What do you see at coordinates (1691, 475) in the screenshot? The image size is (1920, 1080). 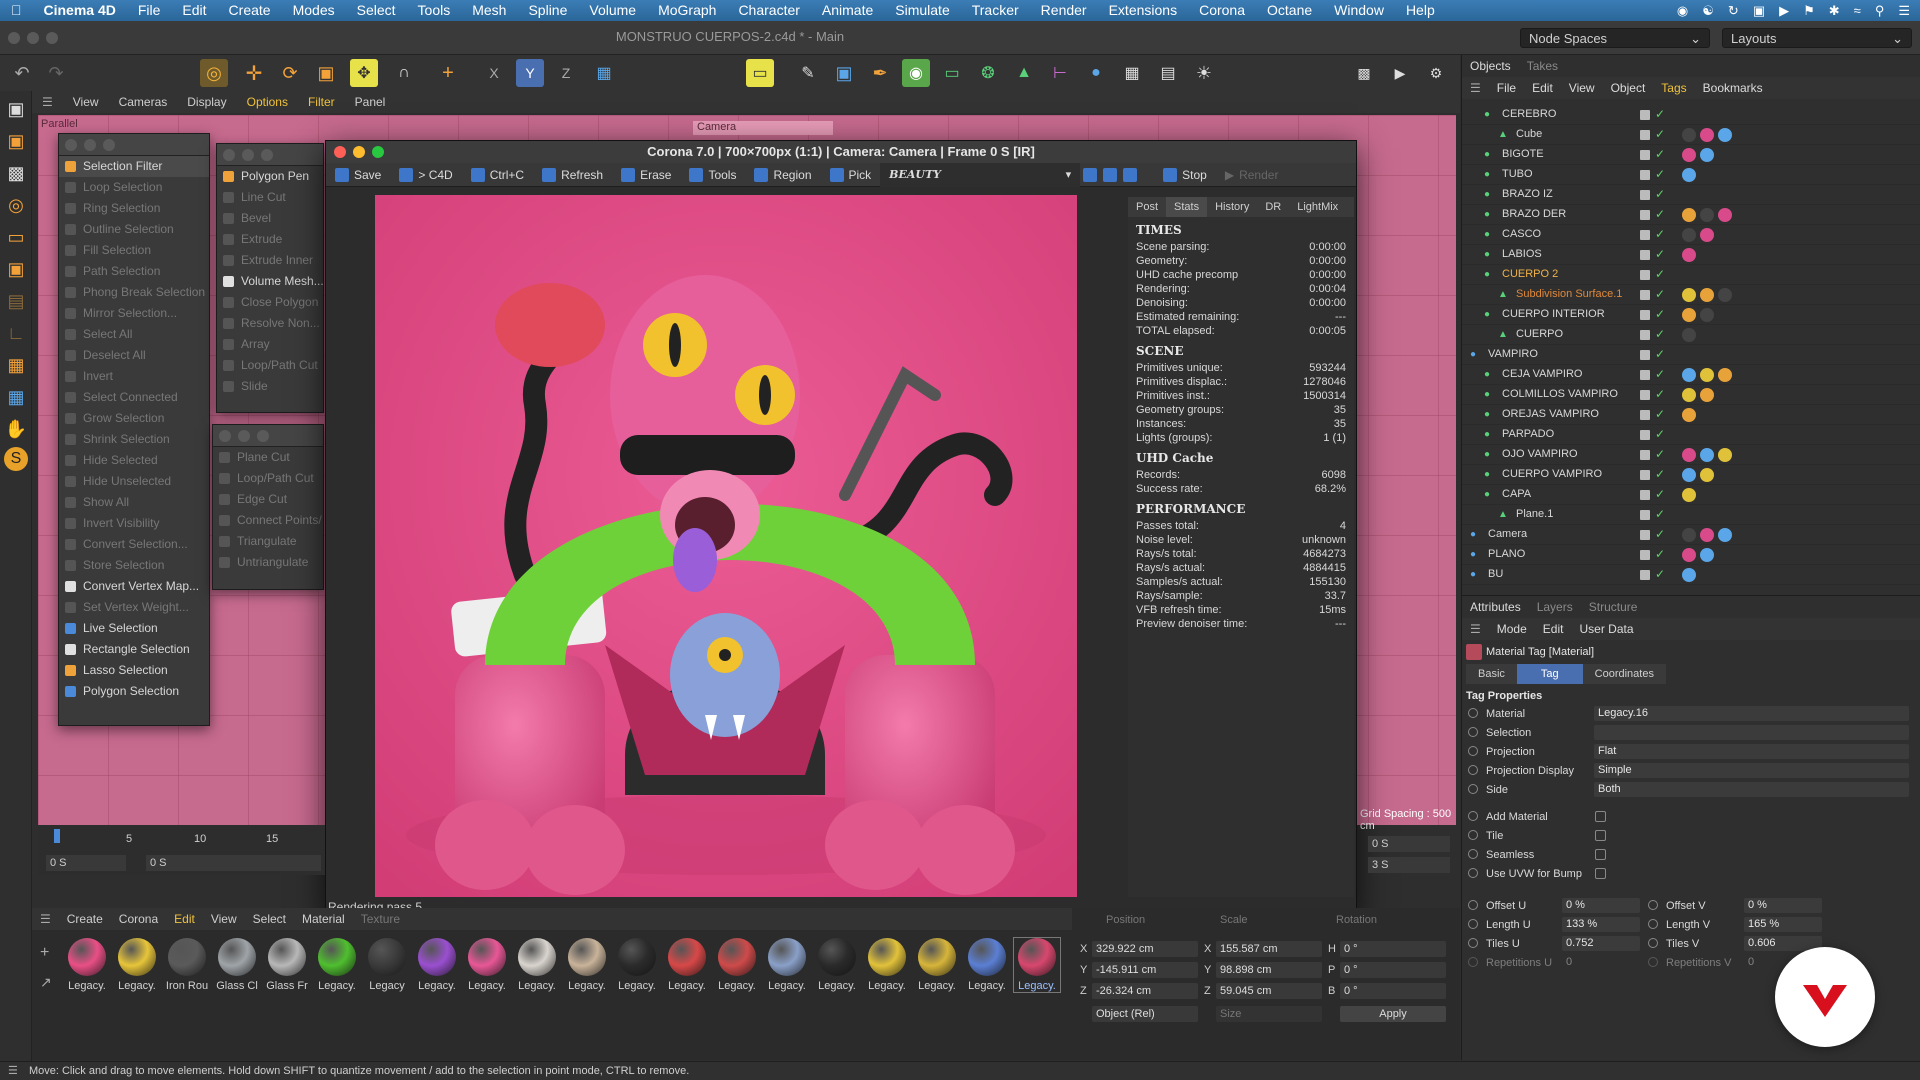 I see `object-row: ● CUERPO VAMPIRO ✓` at bounding box center [1691, 475].